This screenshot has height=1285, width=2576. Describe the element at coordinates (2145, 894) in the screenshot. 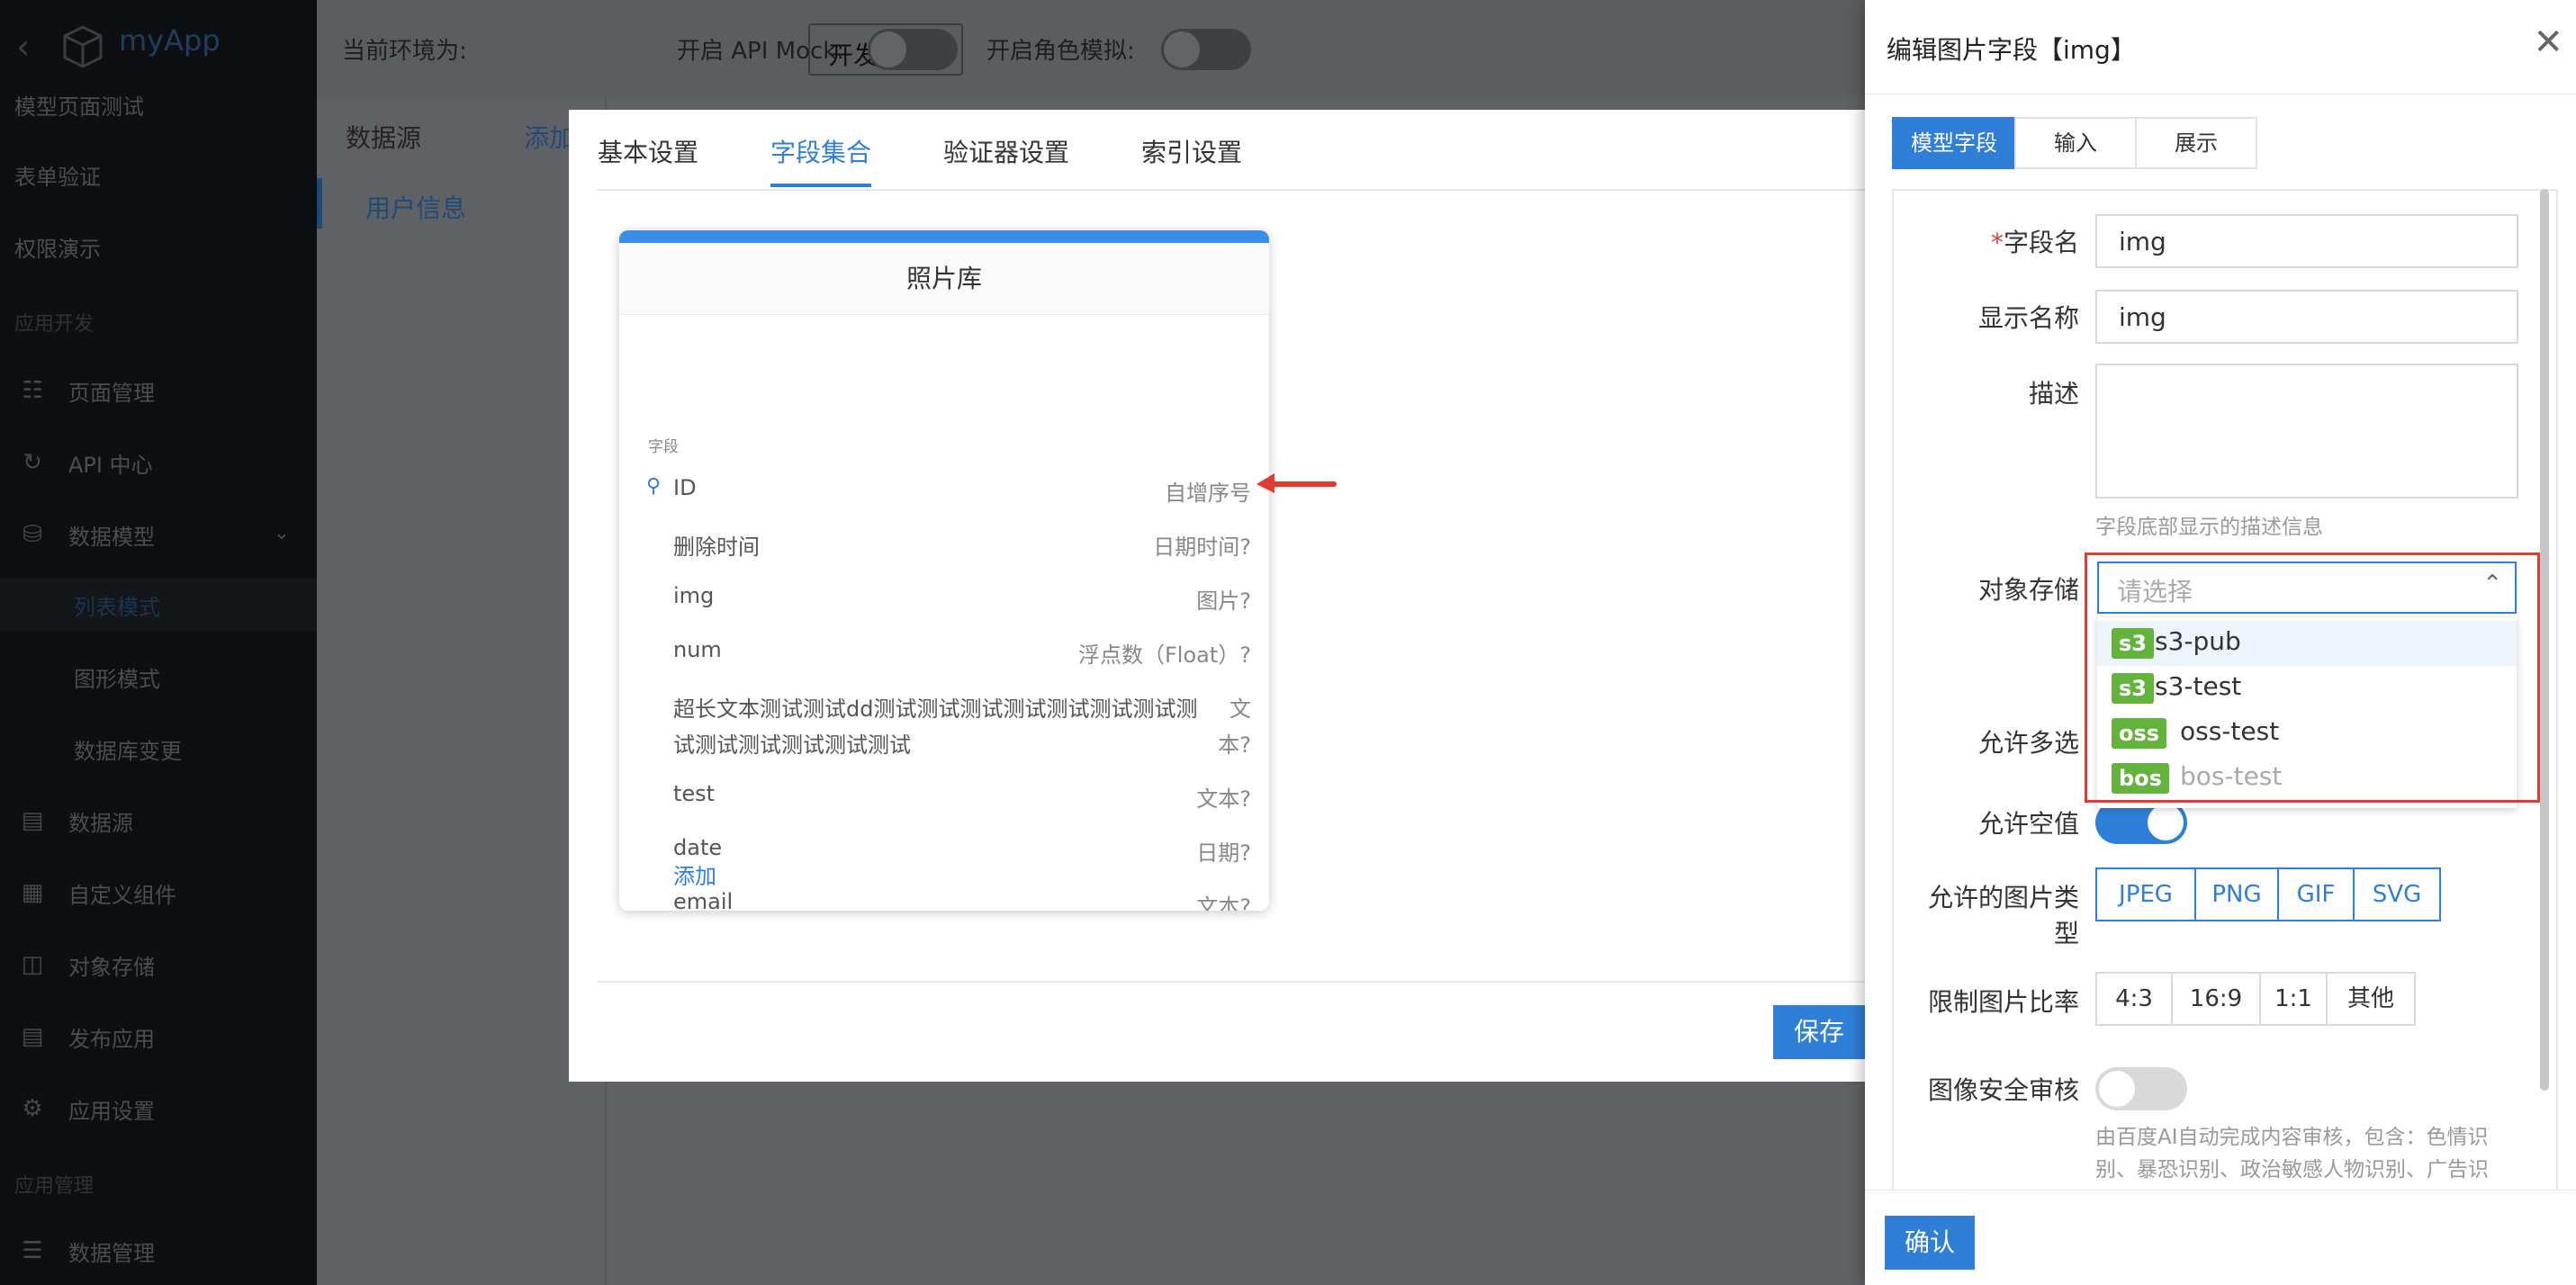

I see `type-jpeg-button: JPEG` at that location.